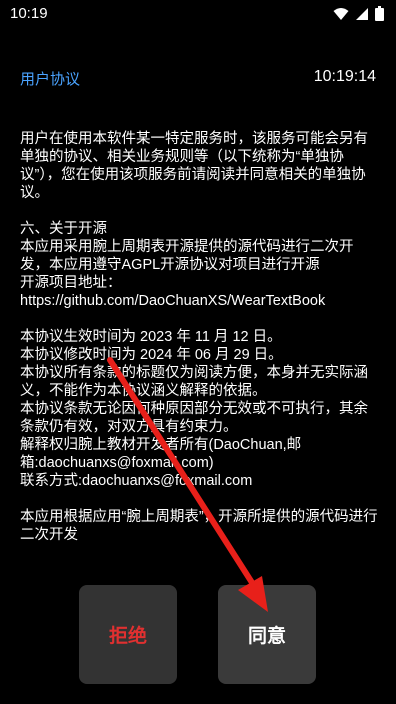 This screenshot has width=396, height=704. What do you see at coordinates (344, 76) in the screenshot?
I see `header-clock: 10:19:14` at bounding box center [344, 76].